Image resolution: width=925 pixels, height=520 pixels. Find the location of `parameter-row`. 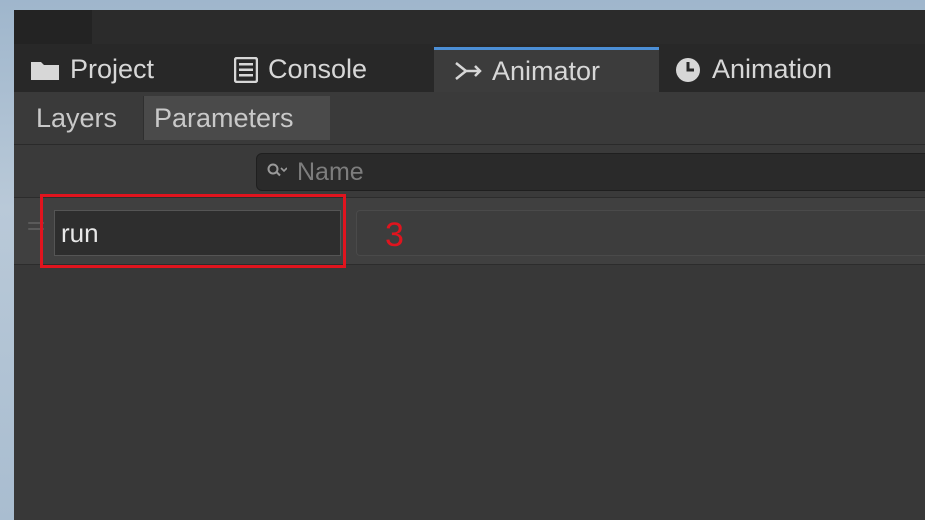

parameter-row is located at coordinates (469, 231).